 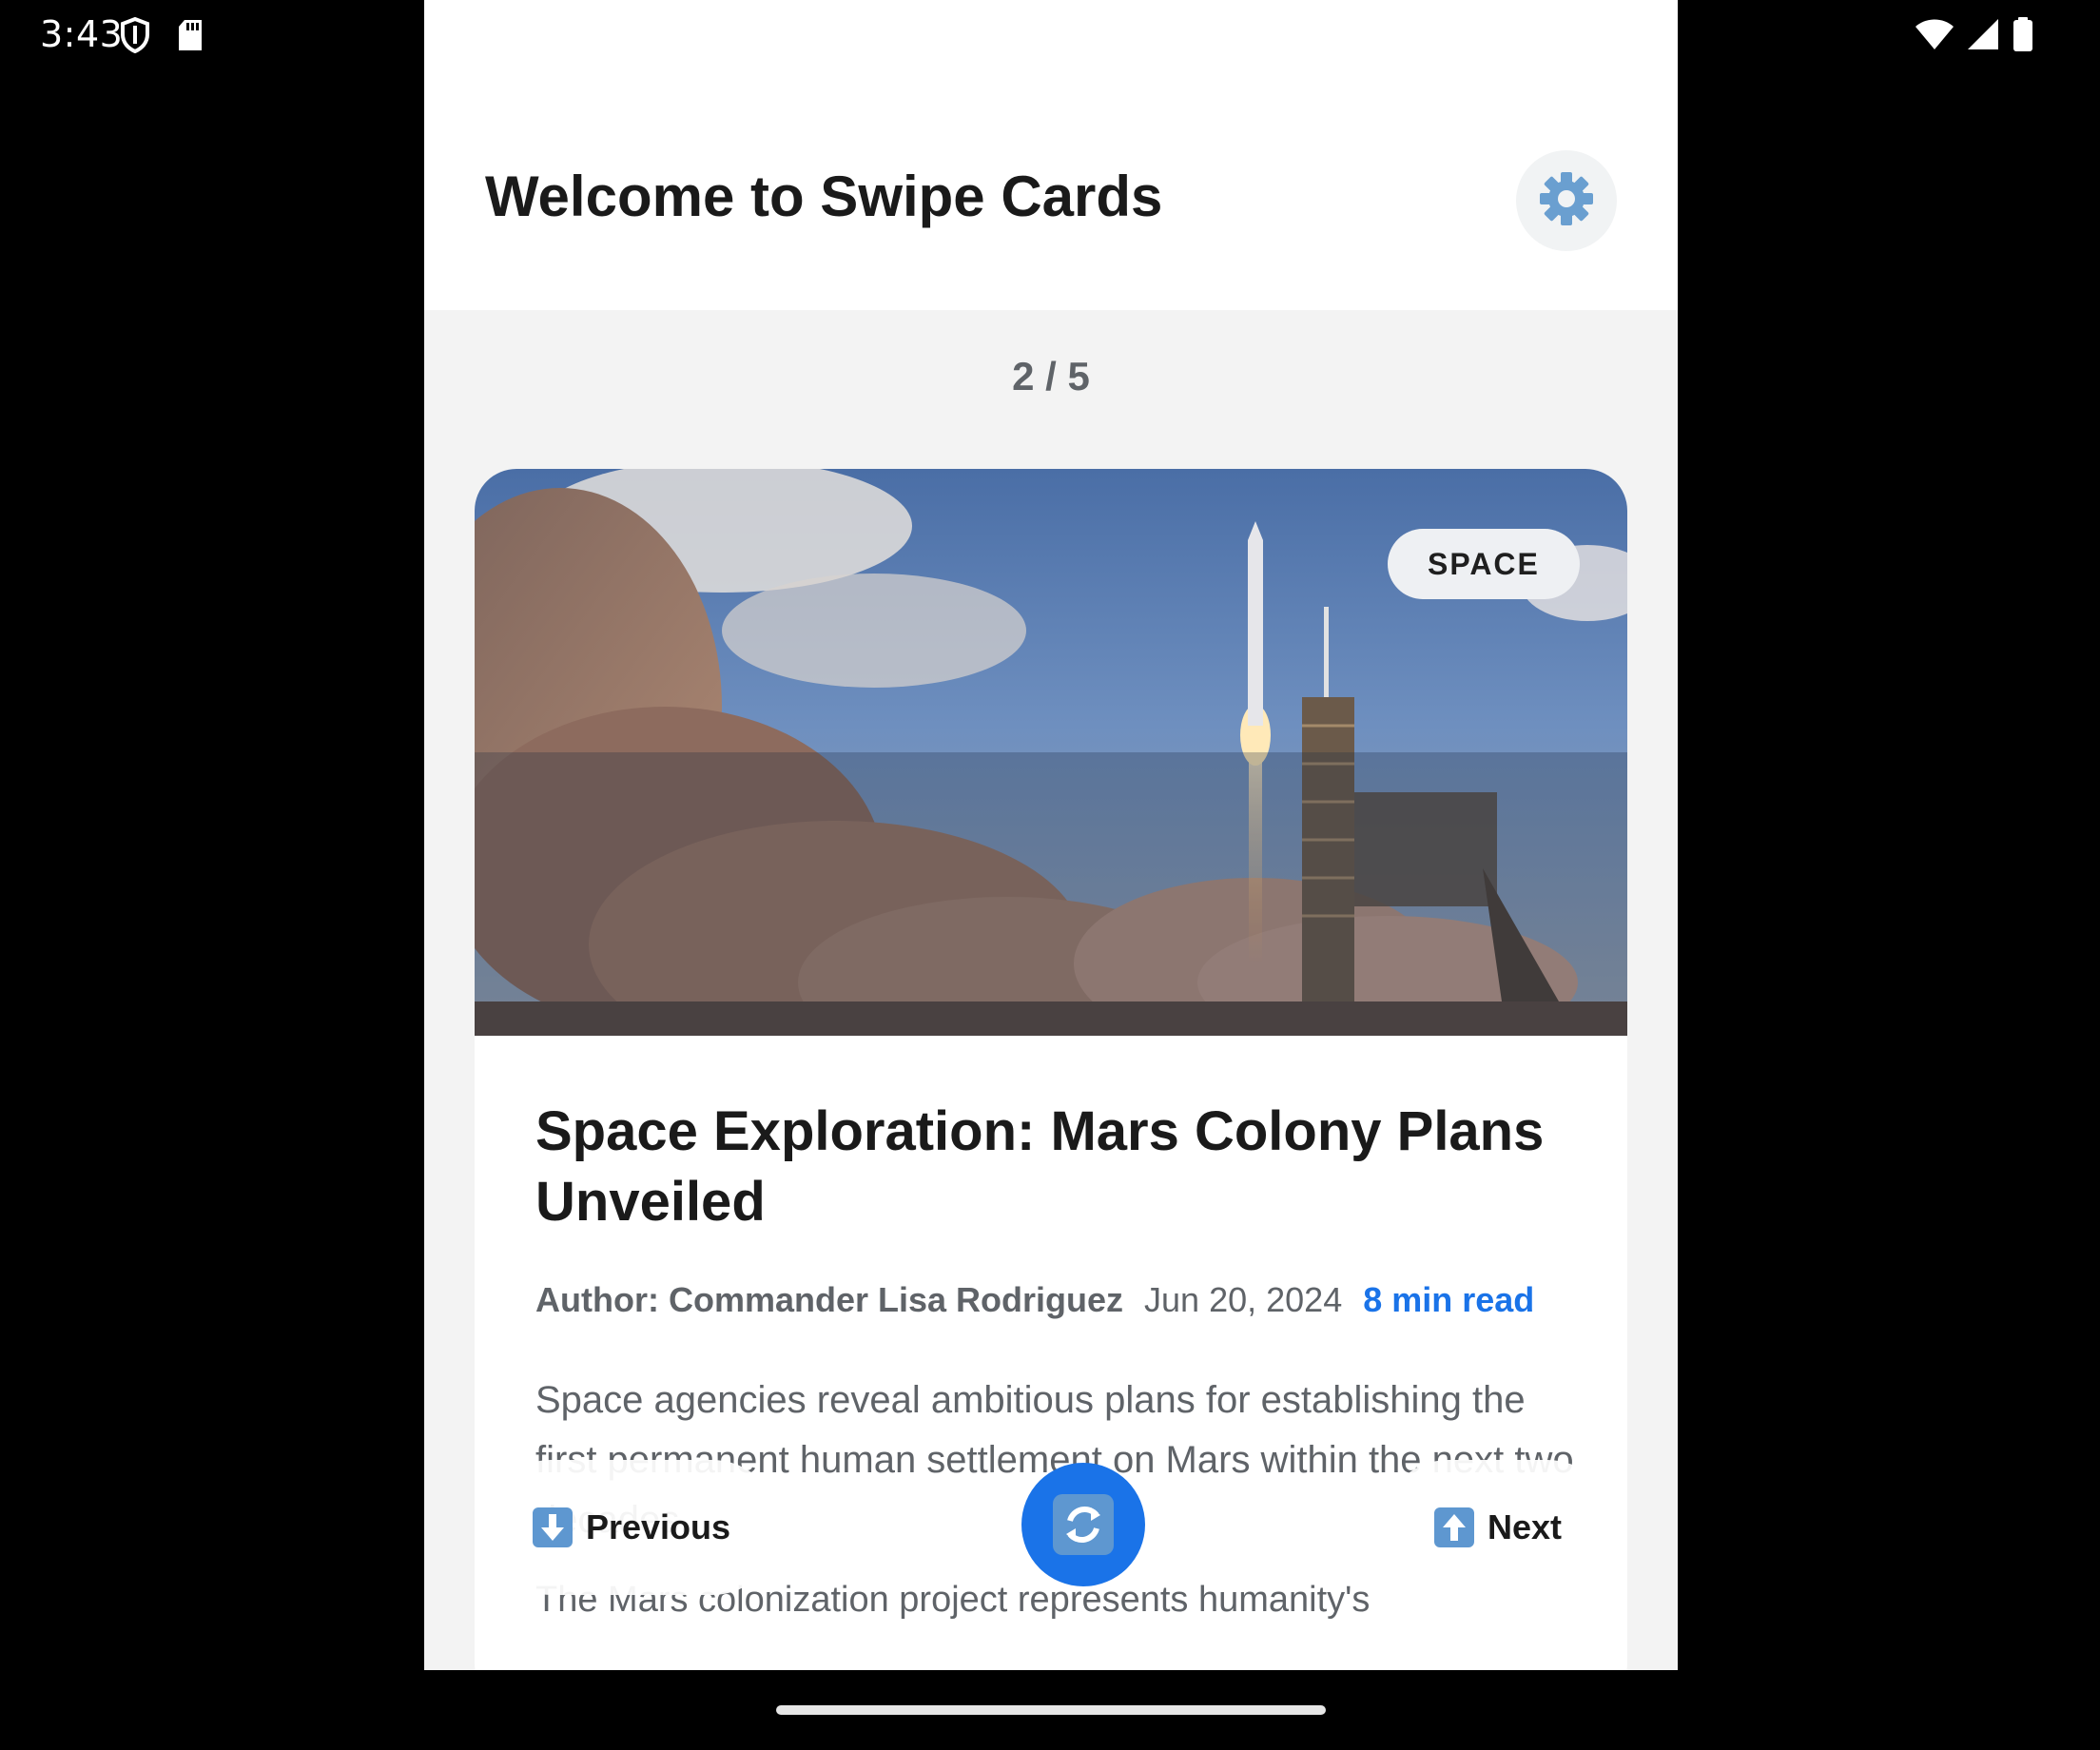 I want to click on read-time: 8 min read, so click(x=1449, y=1299).